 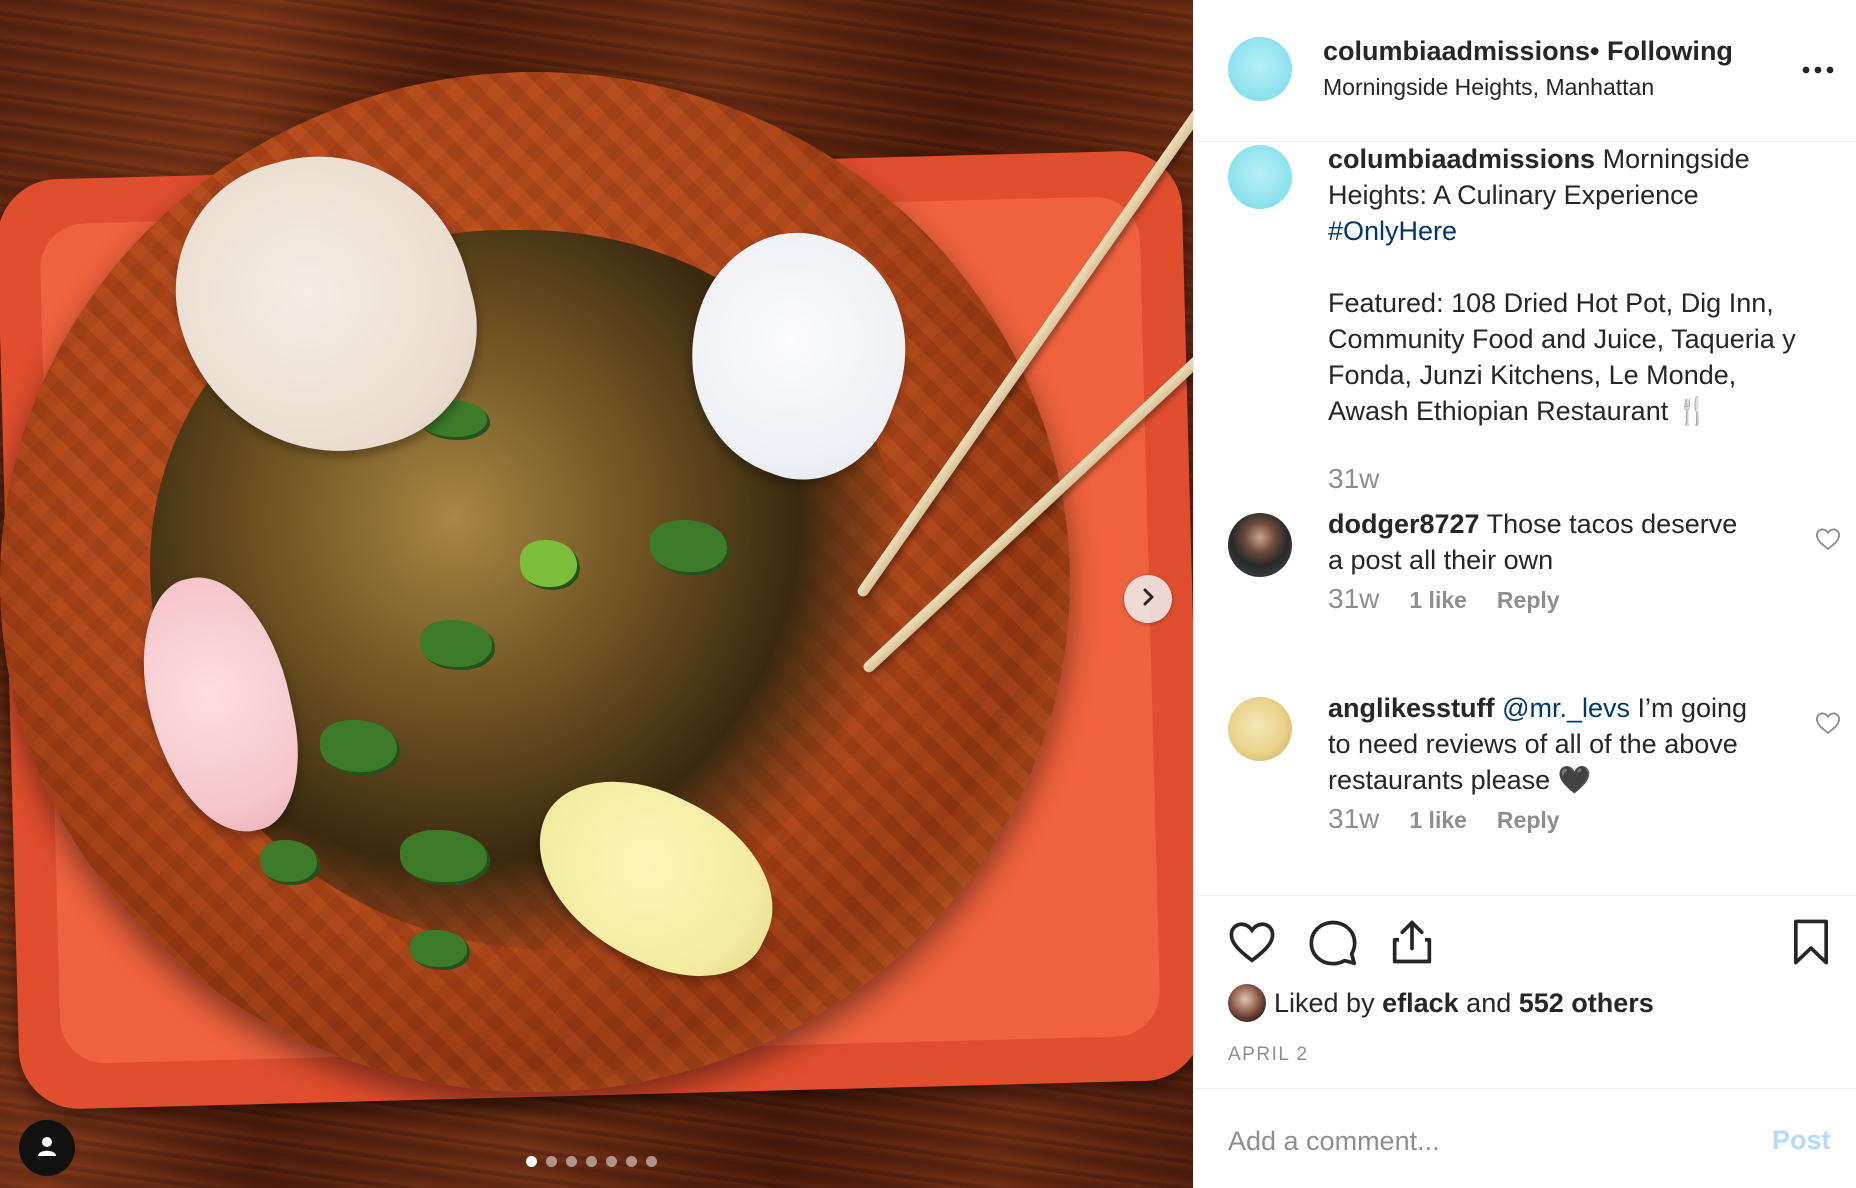 What do you see at coordinates (1566, 708) in the screenshot?
I see `mention-link: @mr._levs` at bounding box center [1566, 708].